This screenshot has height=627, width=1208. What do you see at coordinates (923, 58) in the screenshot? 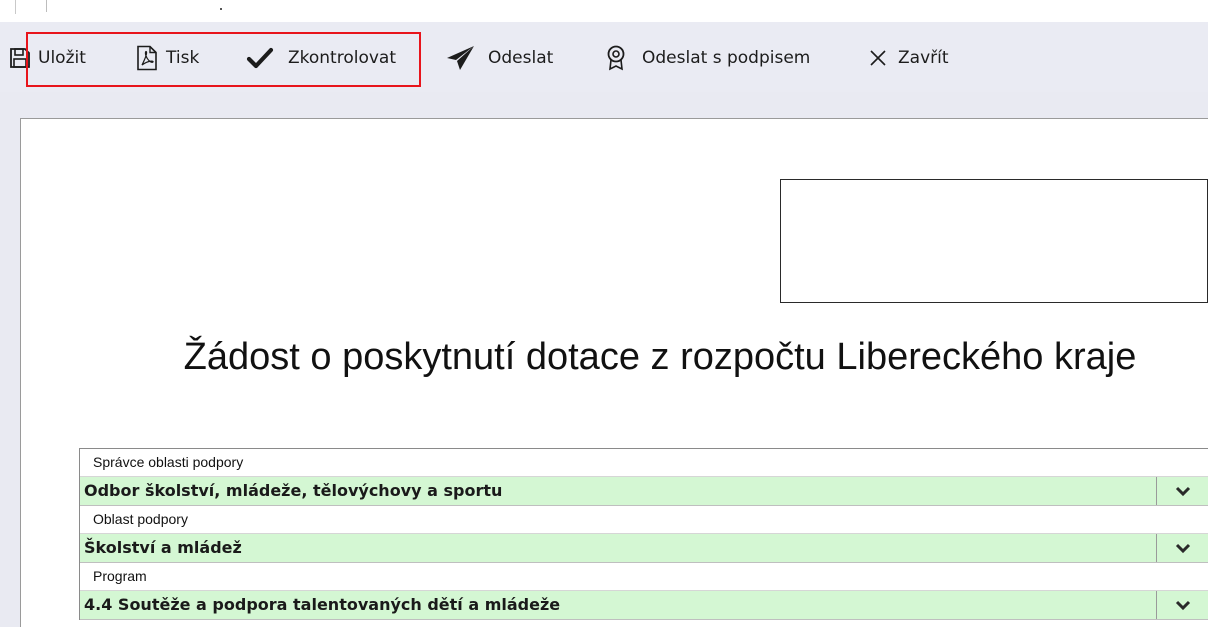
I see `close-label: Zavřít` at bounding box center [923, 58].